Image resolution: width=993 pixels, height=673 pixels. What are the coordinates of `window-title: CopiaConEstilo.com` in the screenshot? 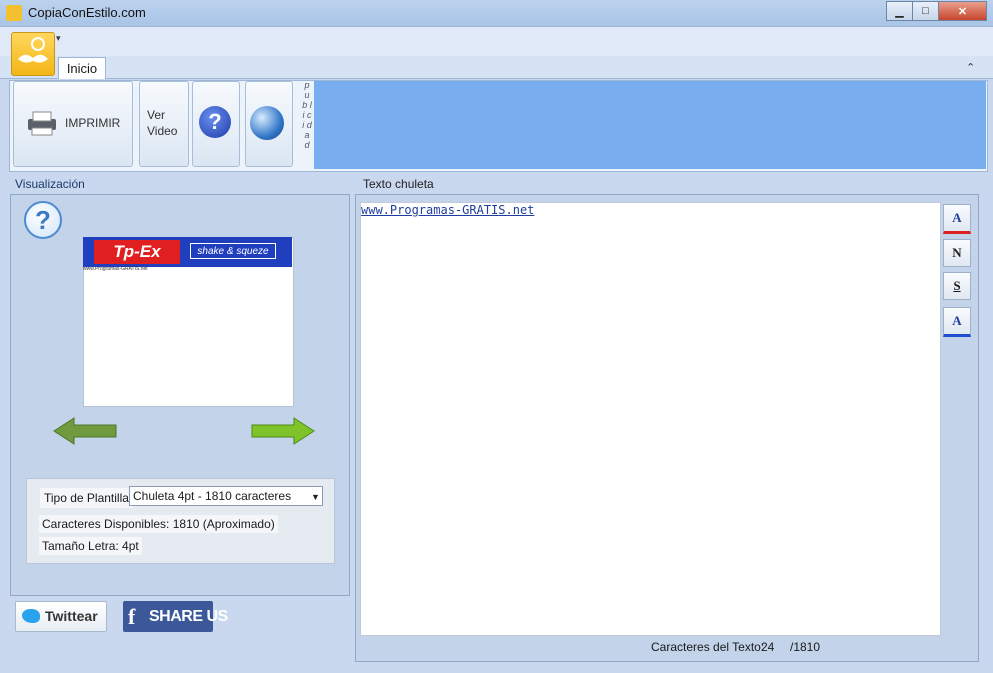 It's located at (87, 12).